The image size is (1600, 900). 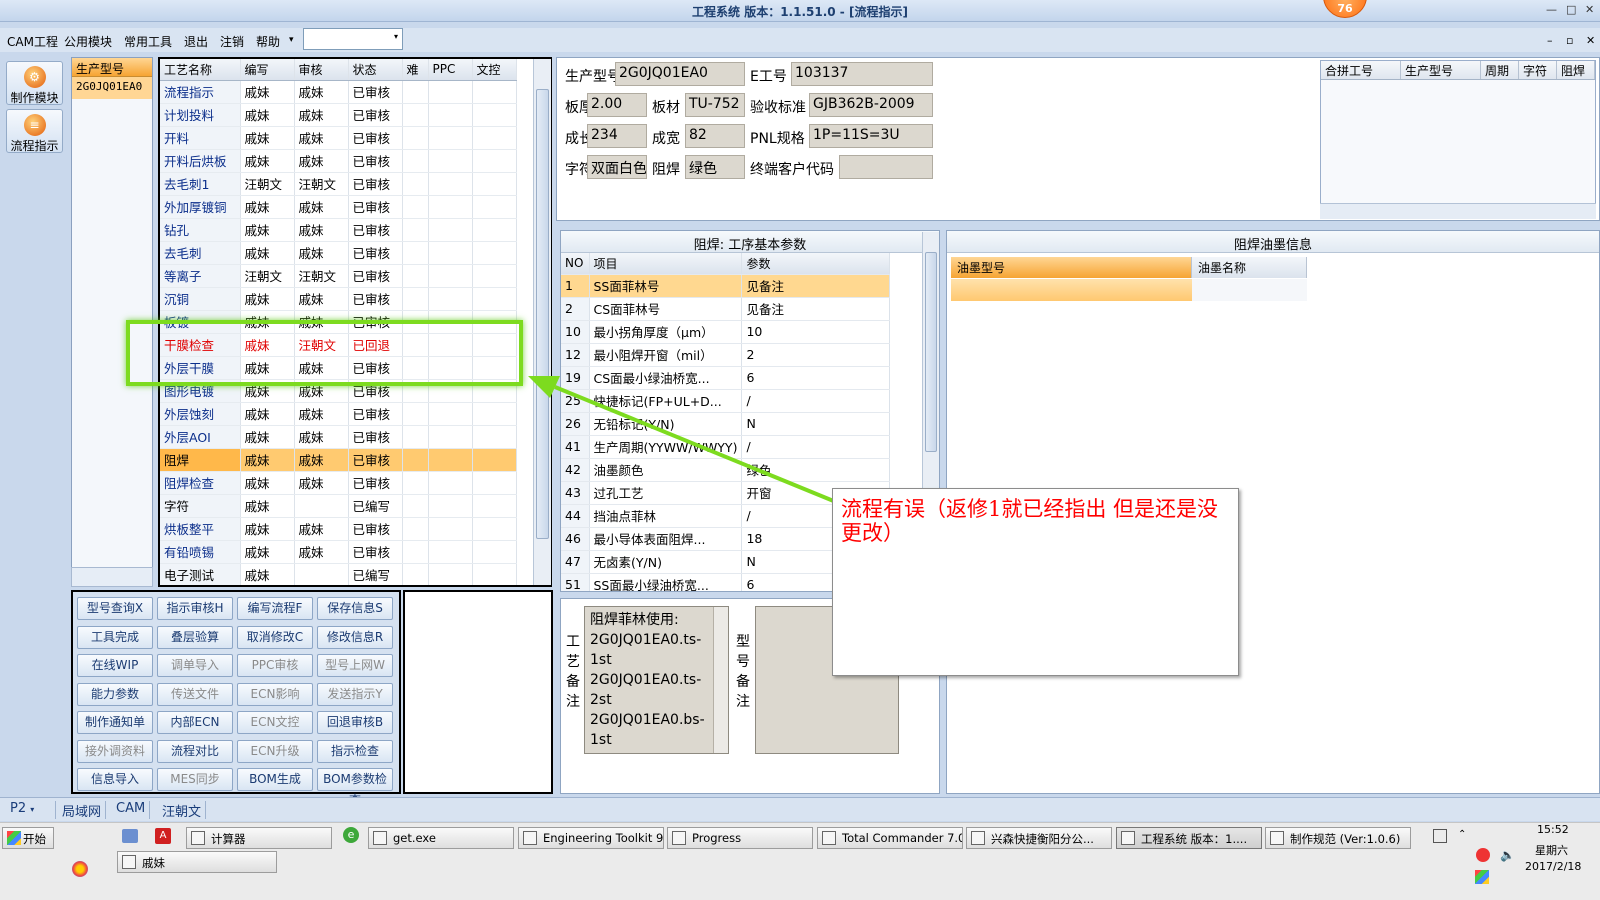 What do you see at coordinates (575, 264) in the screenshot?
I see `solder-col-0: NO` at bounding box center [575, 264].